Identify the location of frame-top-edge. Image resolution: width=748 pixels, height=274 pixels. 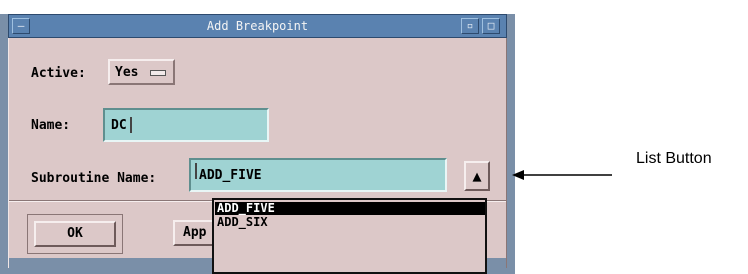
(257, 7).